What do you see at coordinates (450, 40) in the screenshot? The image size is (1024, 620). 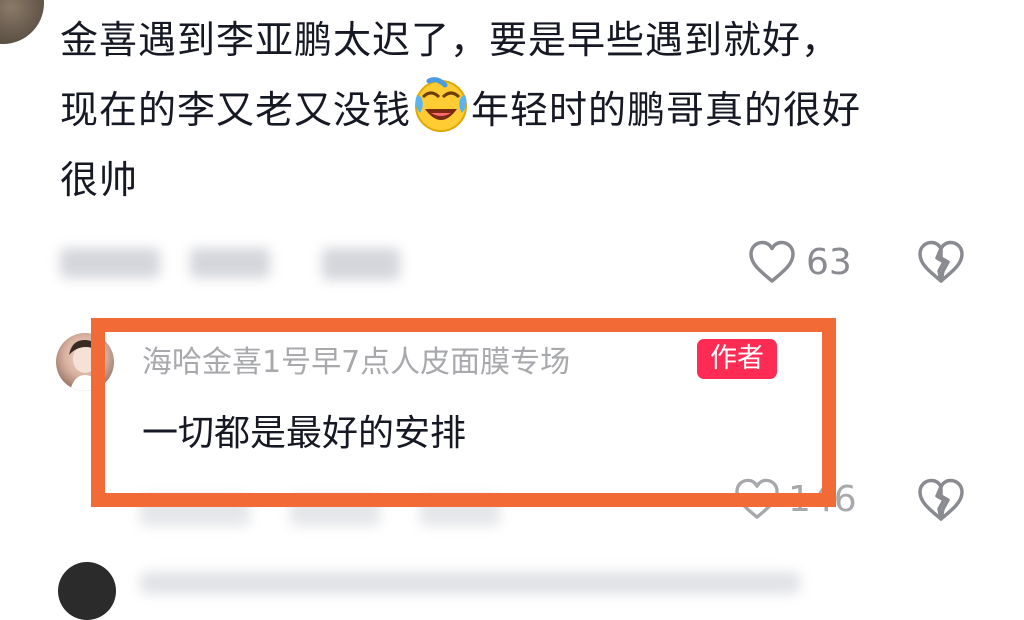 I see `comment-line-1: 金喜遇到李亚鹏太迟了，要是早些遇到就好，` at bounding box center [450, 40].